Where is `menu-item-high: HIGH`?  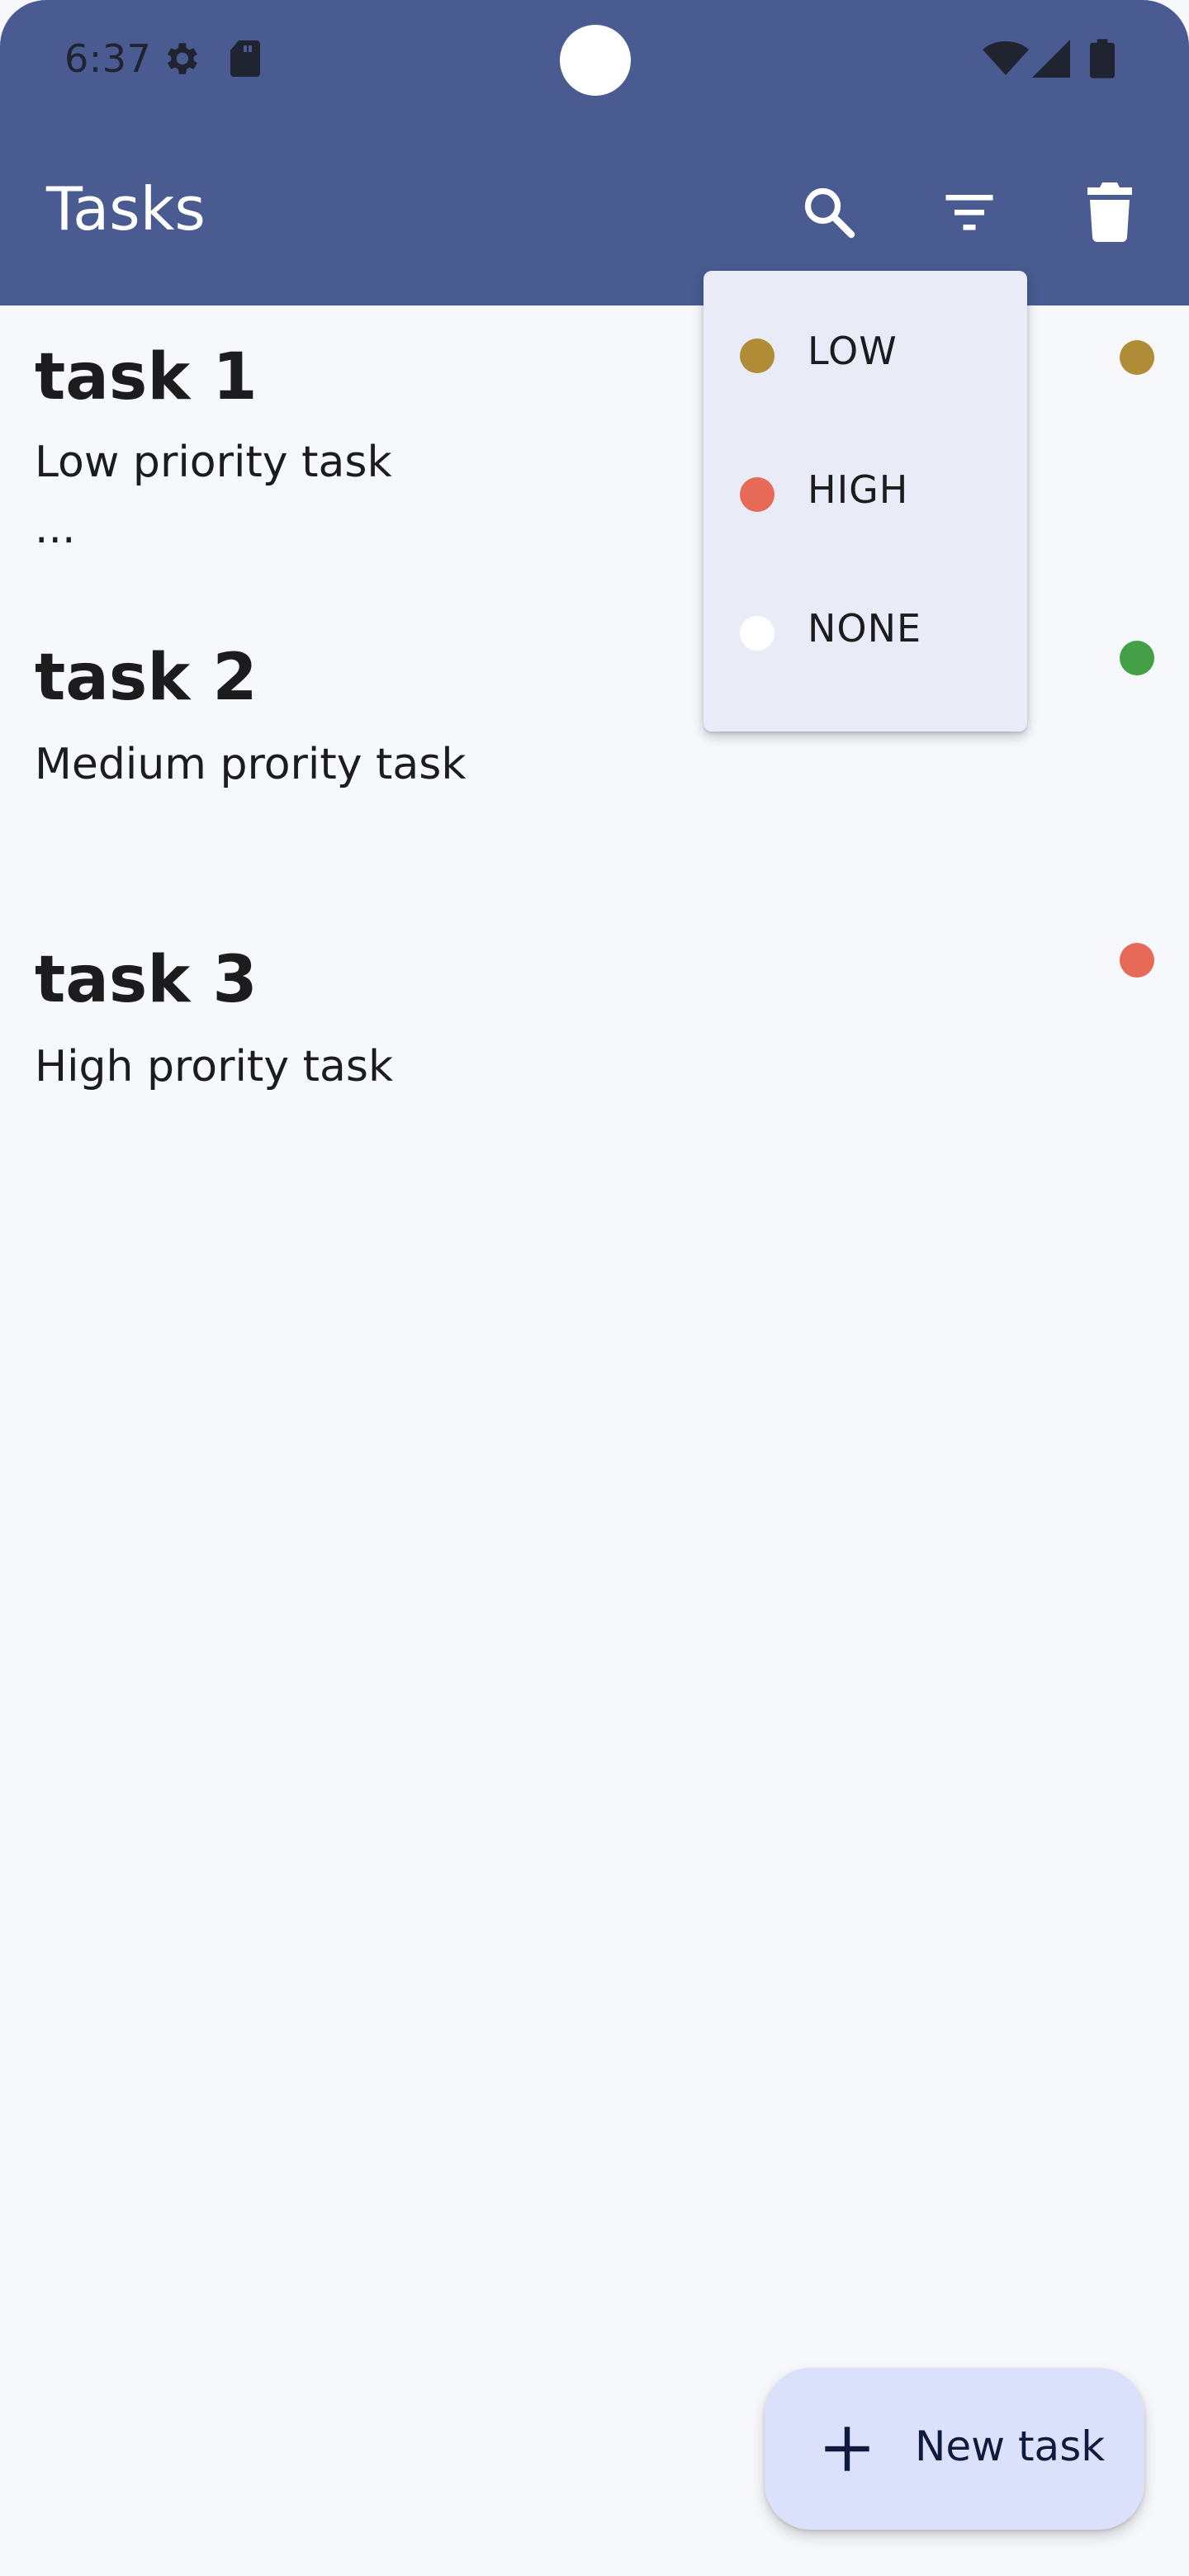 menu-item-high: HIGH is located at coordinates (865, 493).